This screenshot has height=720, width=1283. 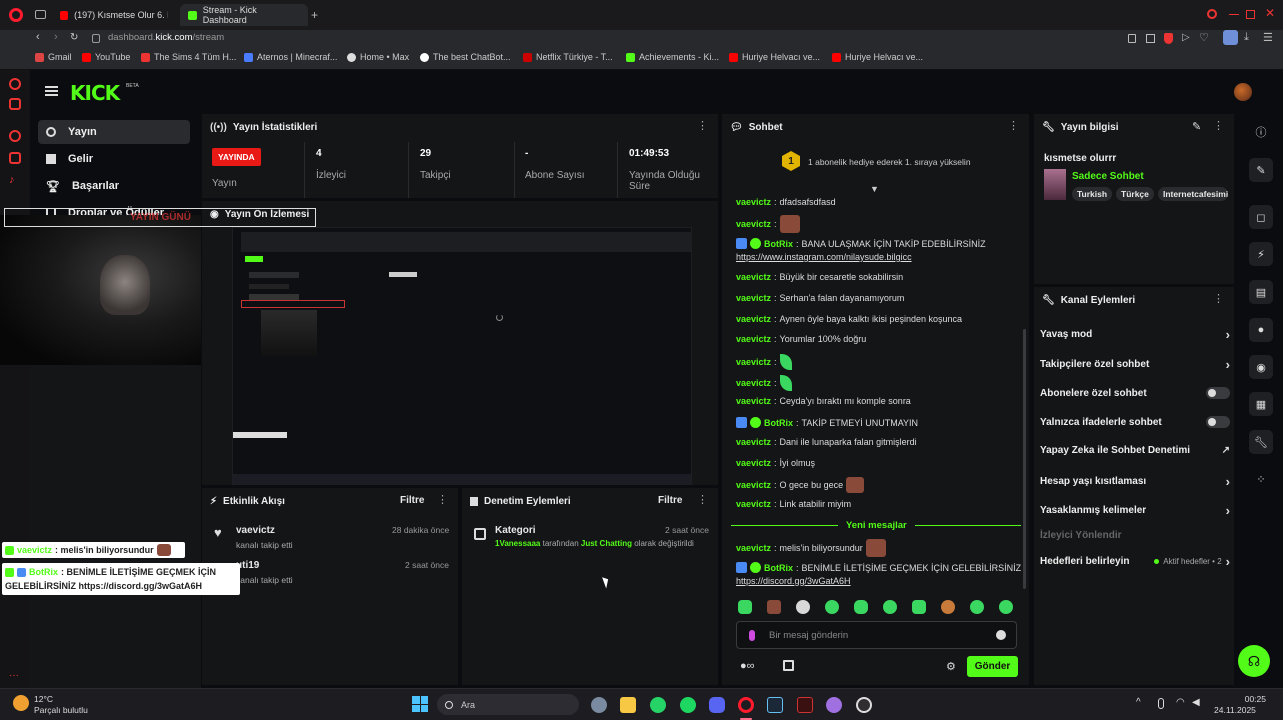 What do you see at coordinates (1108, 176) in the screenshot?
I see `category-link: Sadece Sohbet` at bounding box center [1108, 176].